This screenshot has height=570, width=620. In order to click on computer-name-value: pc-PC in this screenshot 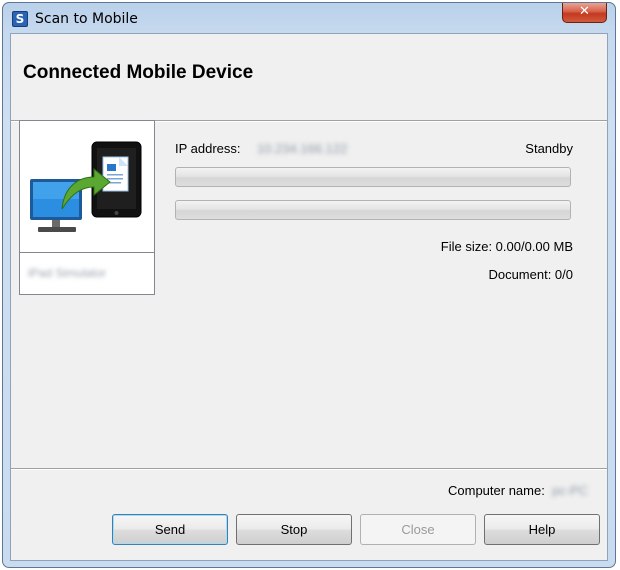, I will do `click(570, 490)`.